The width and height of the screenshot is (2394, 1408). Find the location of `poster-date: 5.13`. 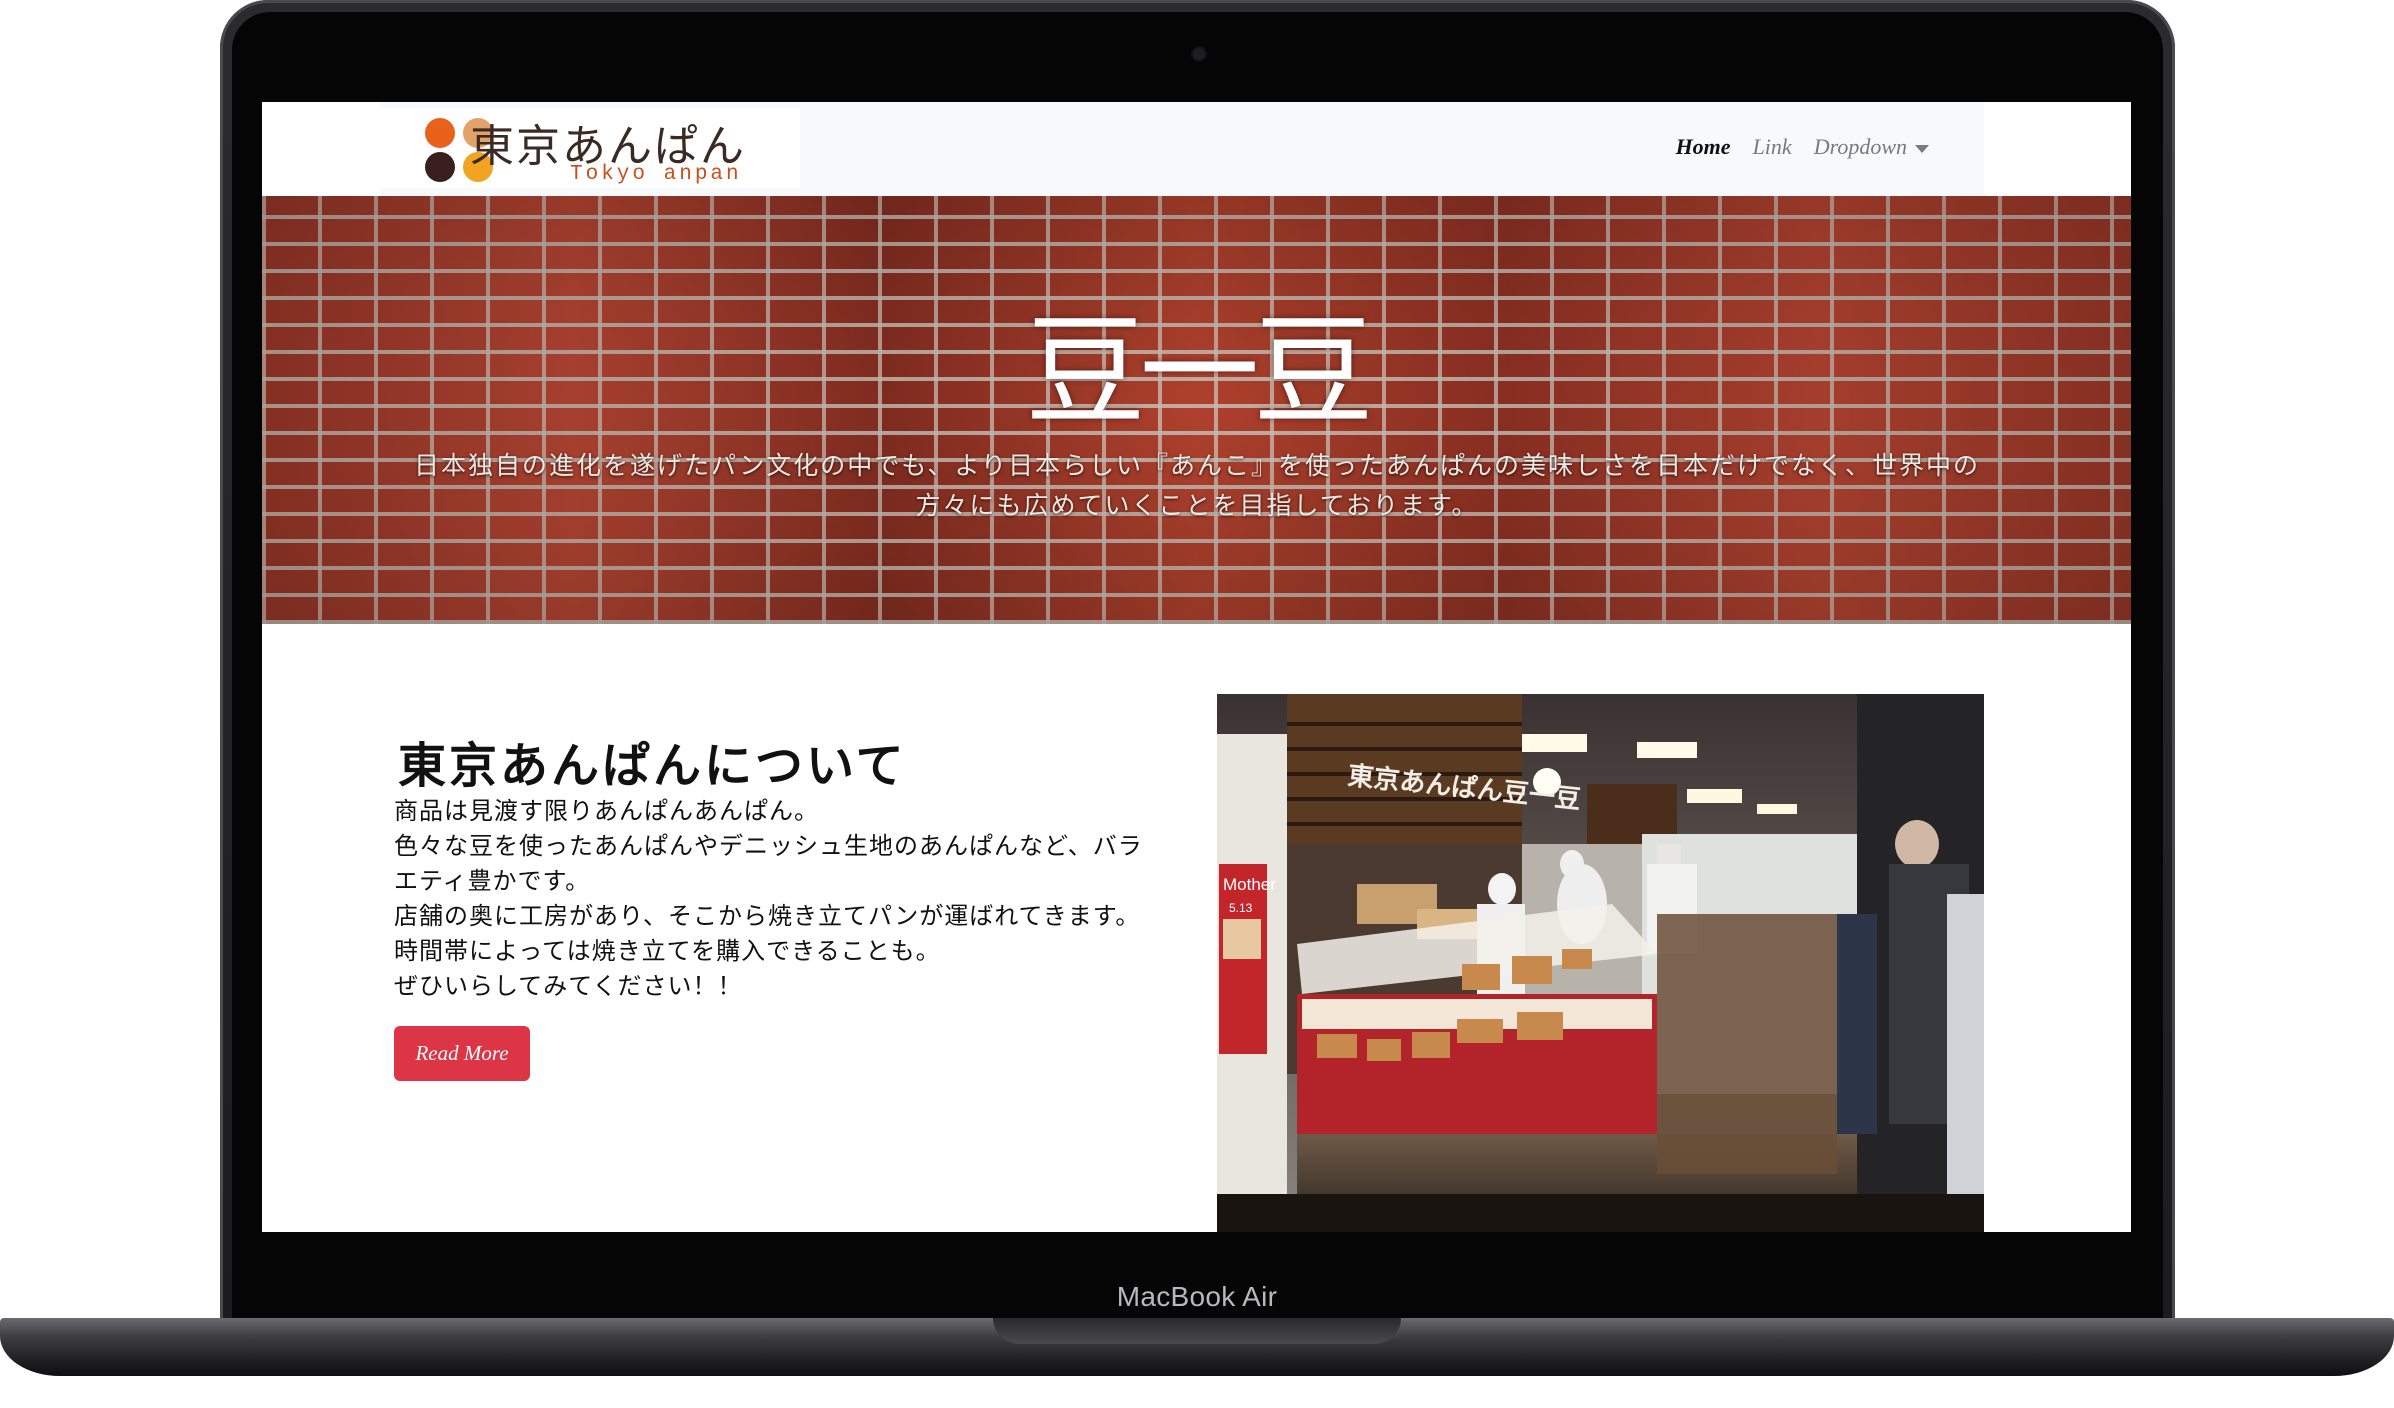

poster-date: 5.13 is located at coordinates (1241, 908).